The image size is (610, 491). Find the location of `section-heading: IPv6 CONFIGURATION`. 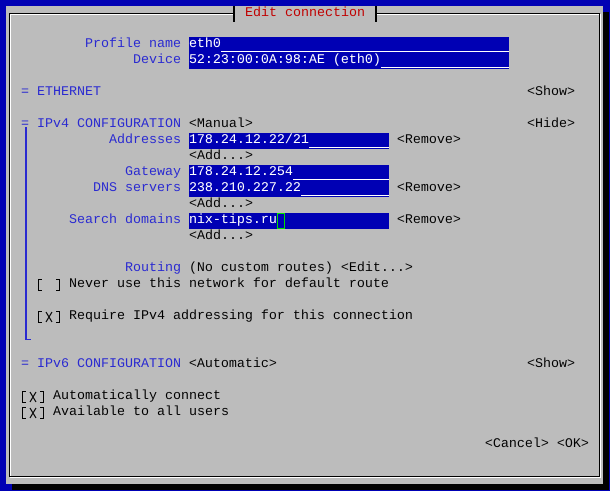

section-heading: IPv6 CONFIGURATION is located at coordinates (108, 365).